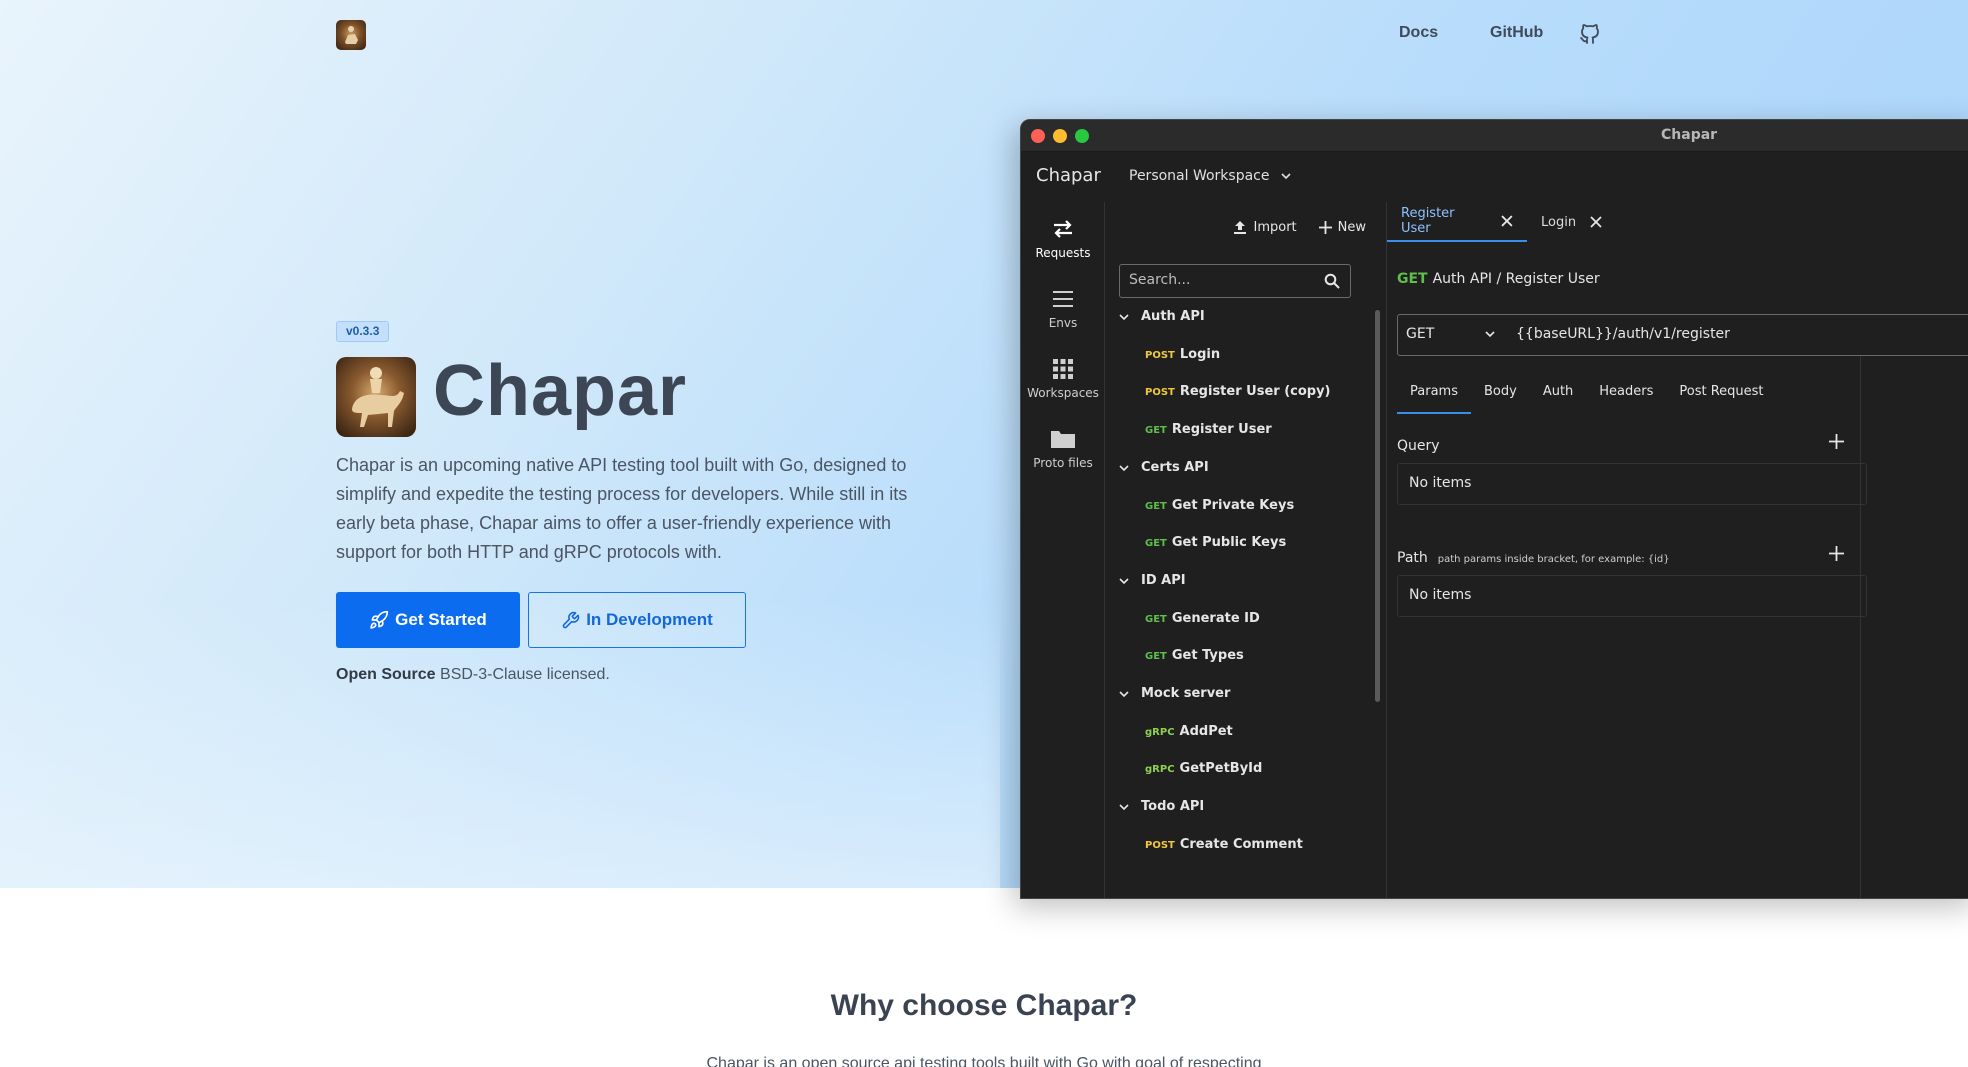 Image resolution: width=1968 pixels, height=1067 pixels. I want to click on breadcrumb-name: Register User, so click(1553, 279).